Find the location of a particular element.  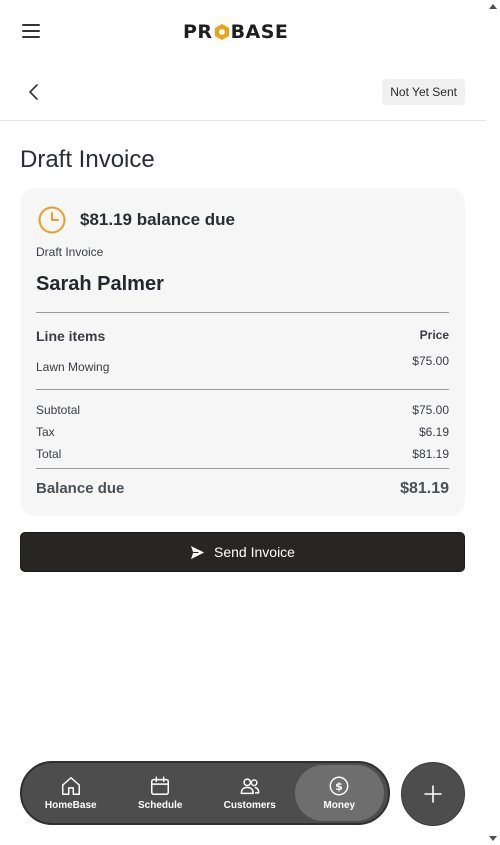

clock-icon is located at coordinates (52, 220).